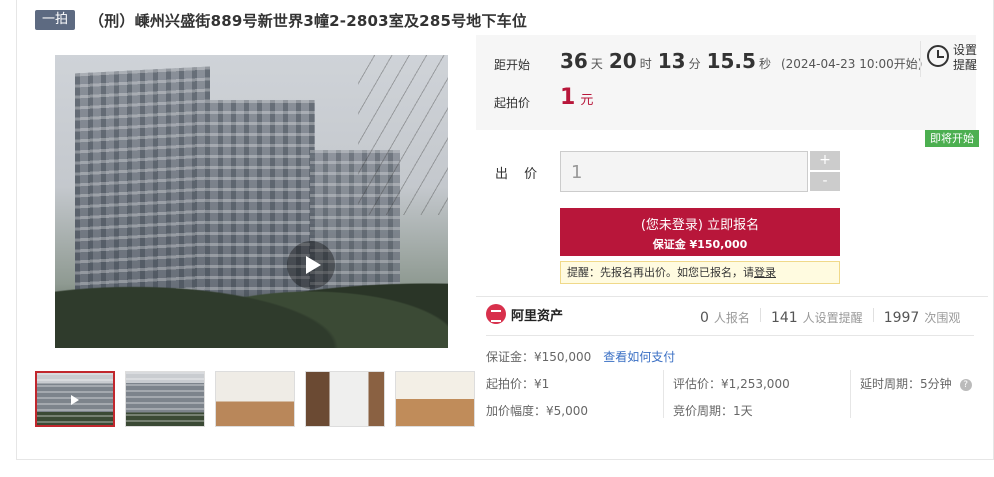 The height and width of the screenshot is (477, 994). What do you see at coordinates (731, 61) in the screenshot?
I see `countdown-seconds: 15.5` at bounding box center [731, 61].